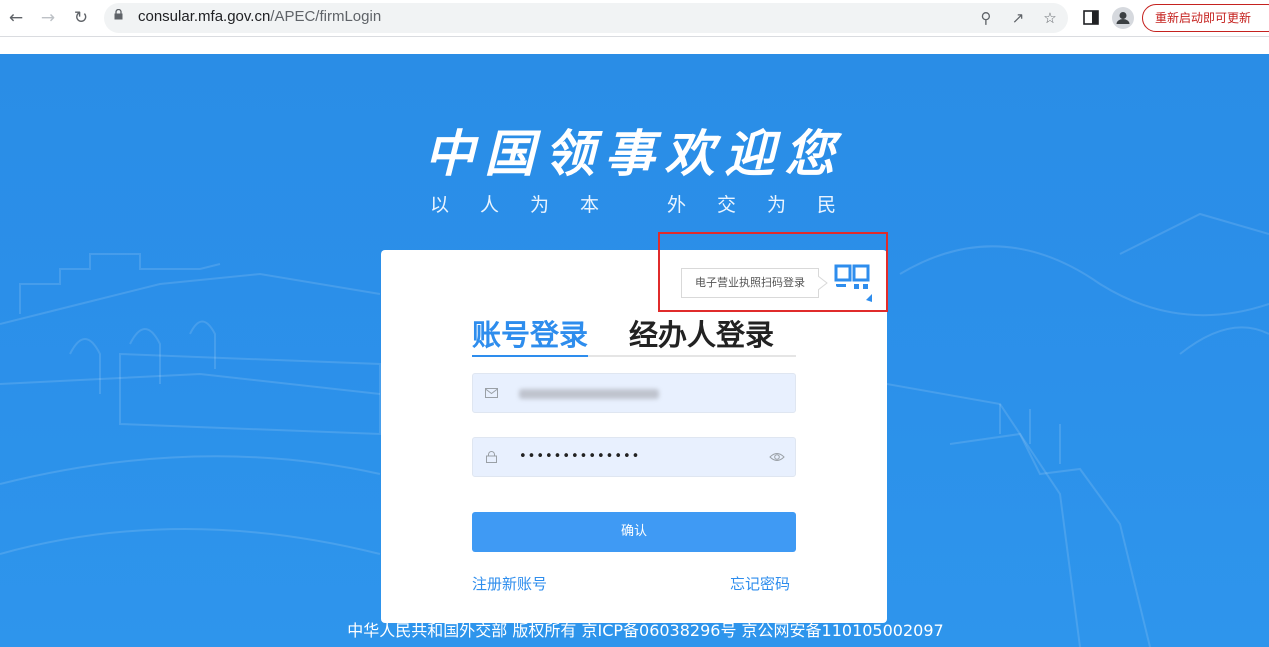 This screenshot has width=1269, height=647. What do you see at coordinates (727, 205) in the screenshot?
I see `slogan-char: 交` at bounding box center [727, 205].